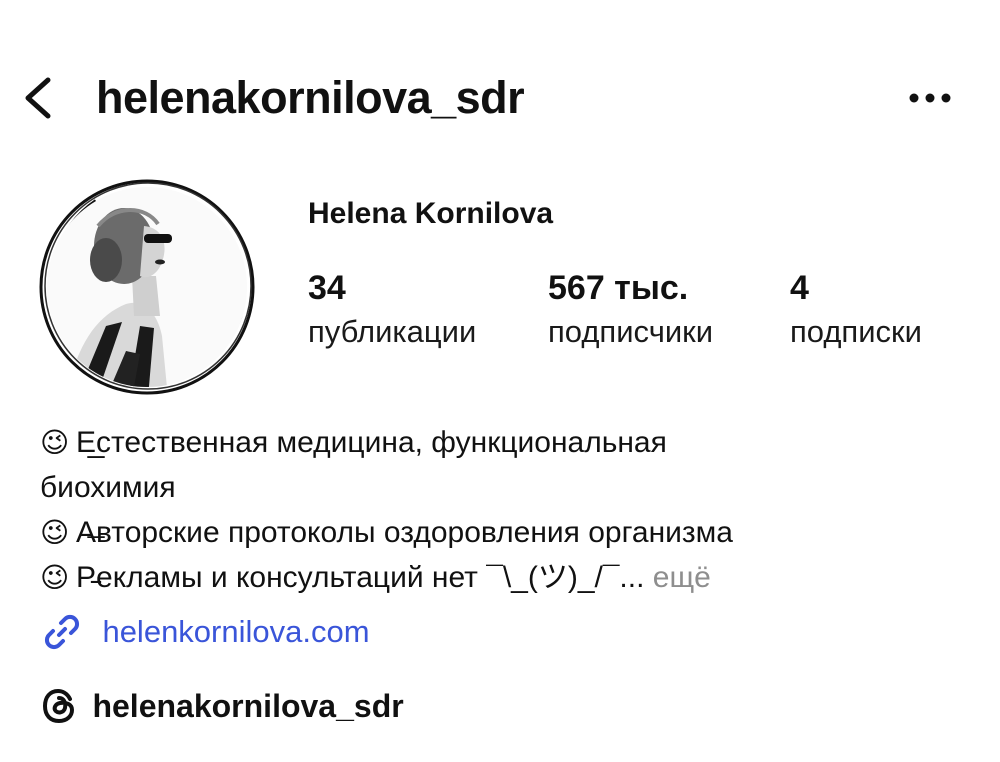 The width and height of the screenshot is (1000, 762). I want to click on chevron-left-icon, so click(38, 98).